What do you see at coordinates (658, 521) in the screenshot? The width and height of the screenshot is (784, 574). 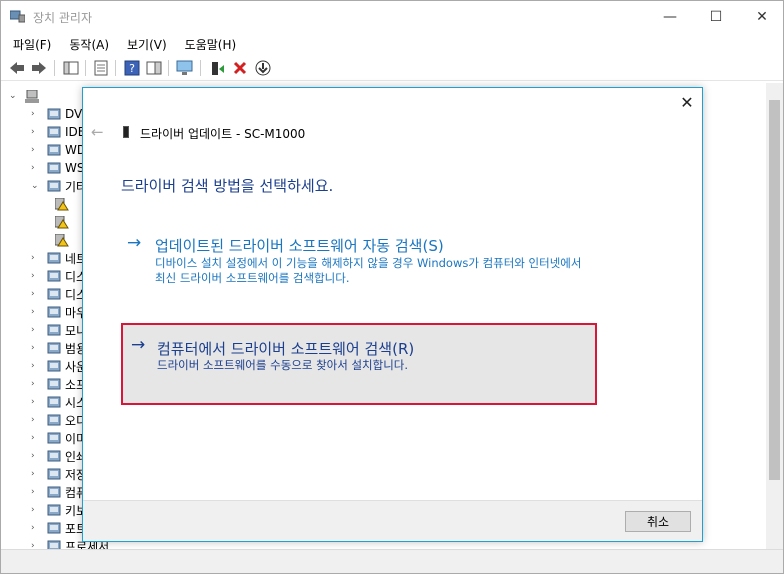 I see `cancel-button: 취소` at bounding box center [658, 521].